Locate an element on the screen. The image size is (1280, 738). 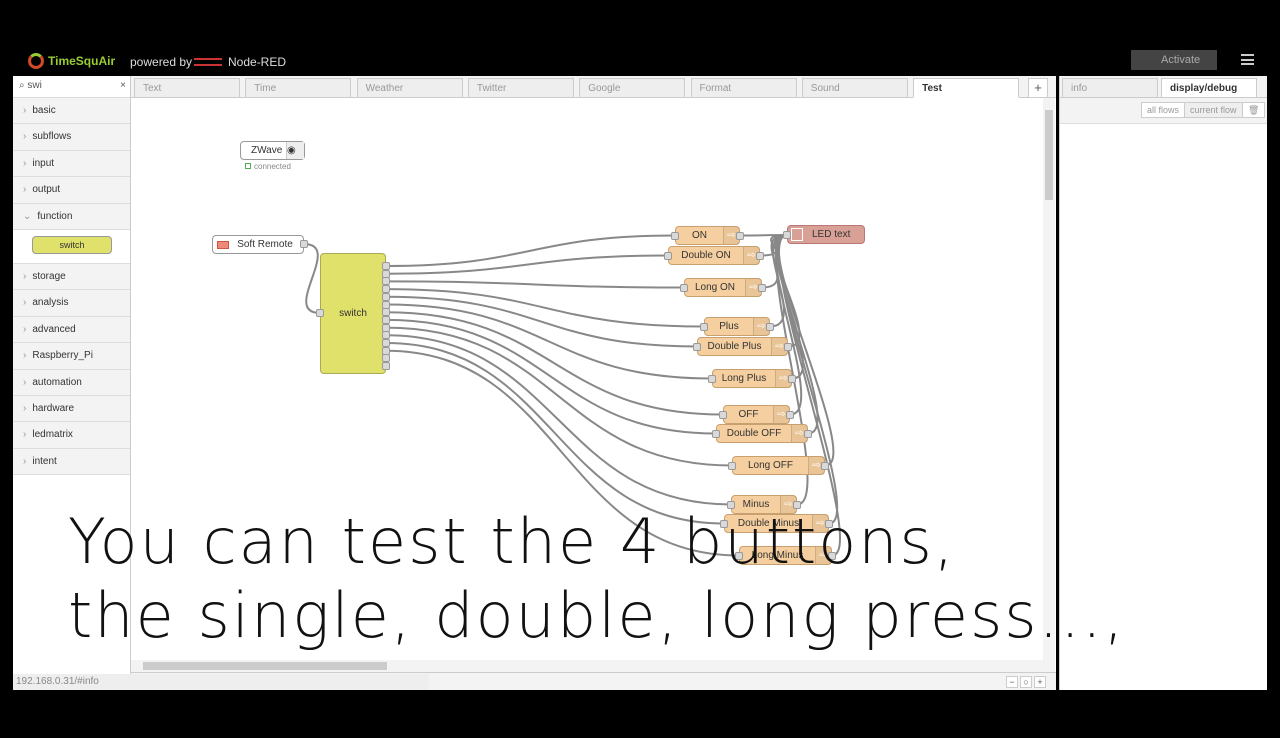
tab-text: Text is located at coordinates (187, 88).